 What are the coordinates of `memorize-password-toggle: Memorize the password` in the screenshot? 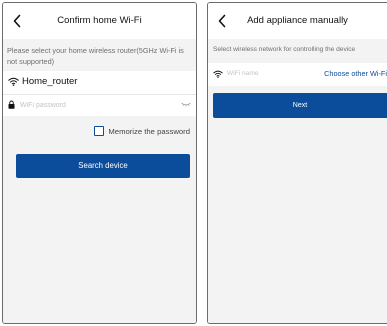 It's located at (142, 131).